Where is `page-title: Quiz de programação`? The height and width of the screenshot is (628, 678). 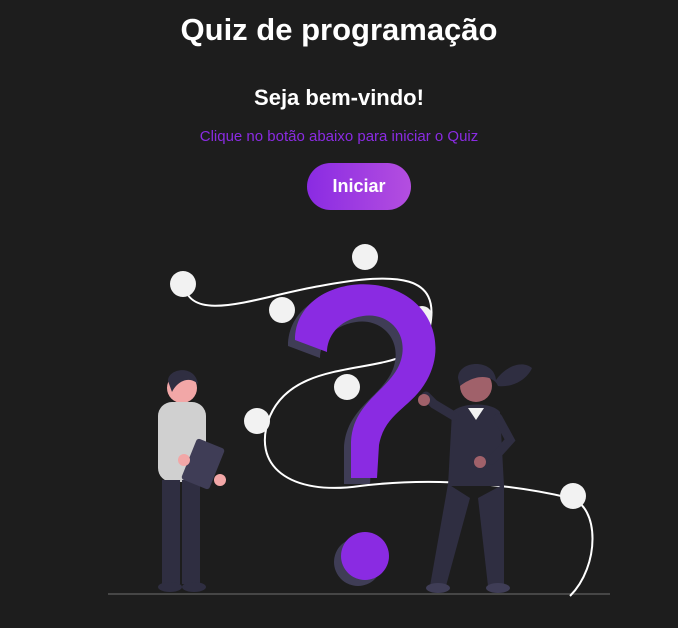
page-title: Quiz de programação is located at coordinates (339, 29).